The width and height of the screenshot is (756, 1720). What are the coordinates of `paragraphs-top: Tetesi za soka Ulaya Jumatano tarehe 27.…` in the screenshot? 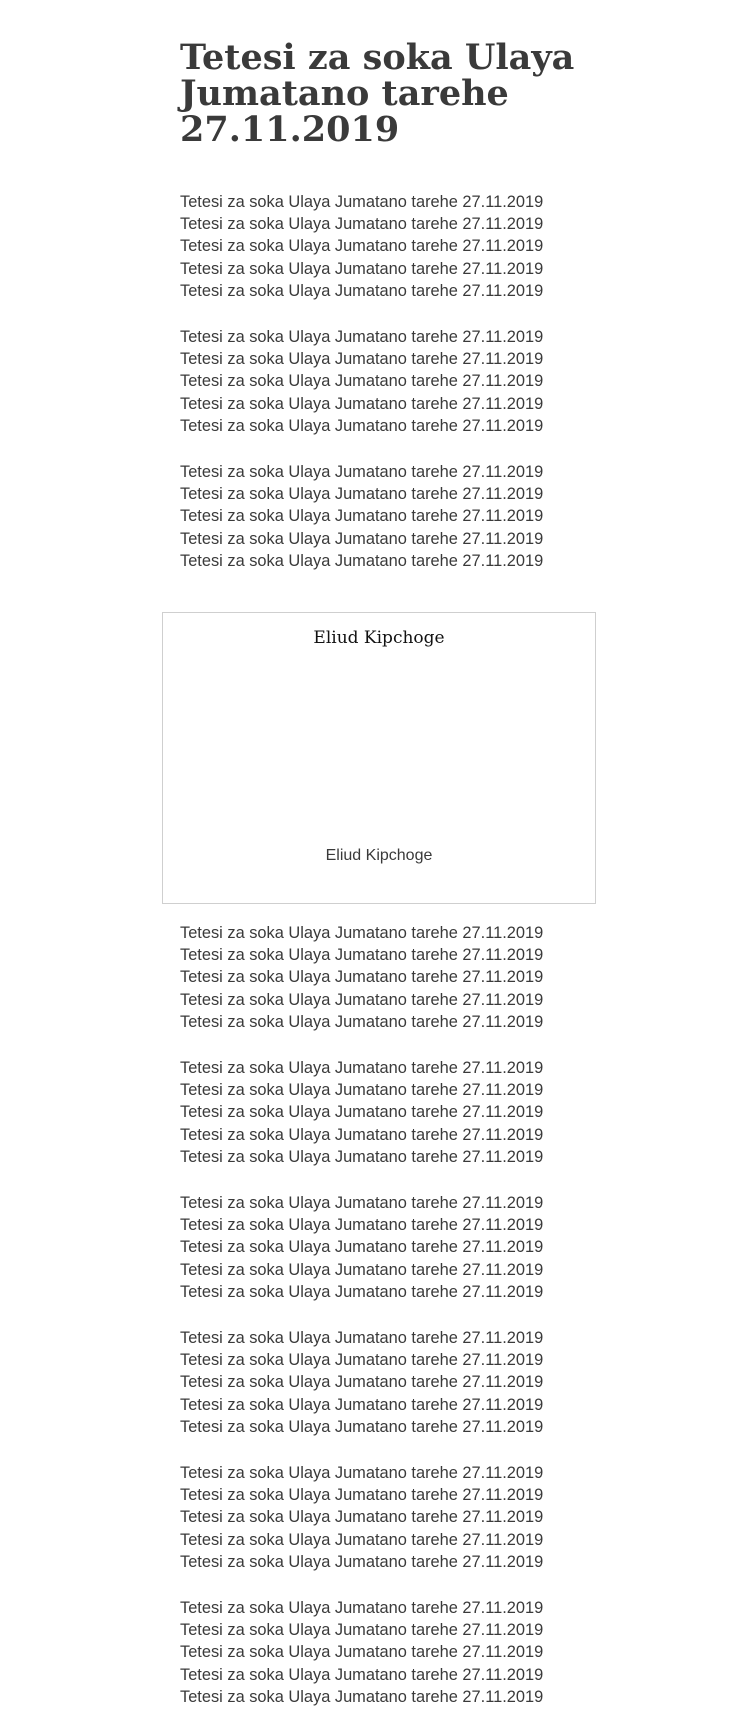 It's located at (390, 381).